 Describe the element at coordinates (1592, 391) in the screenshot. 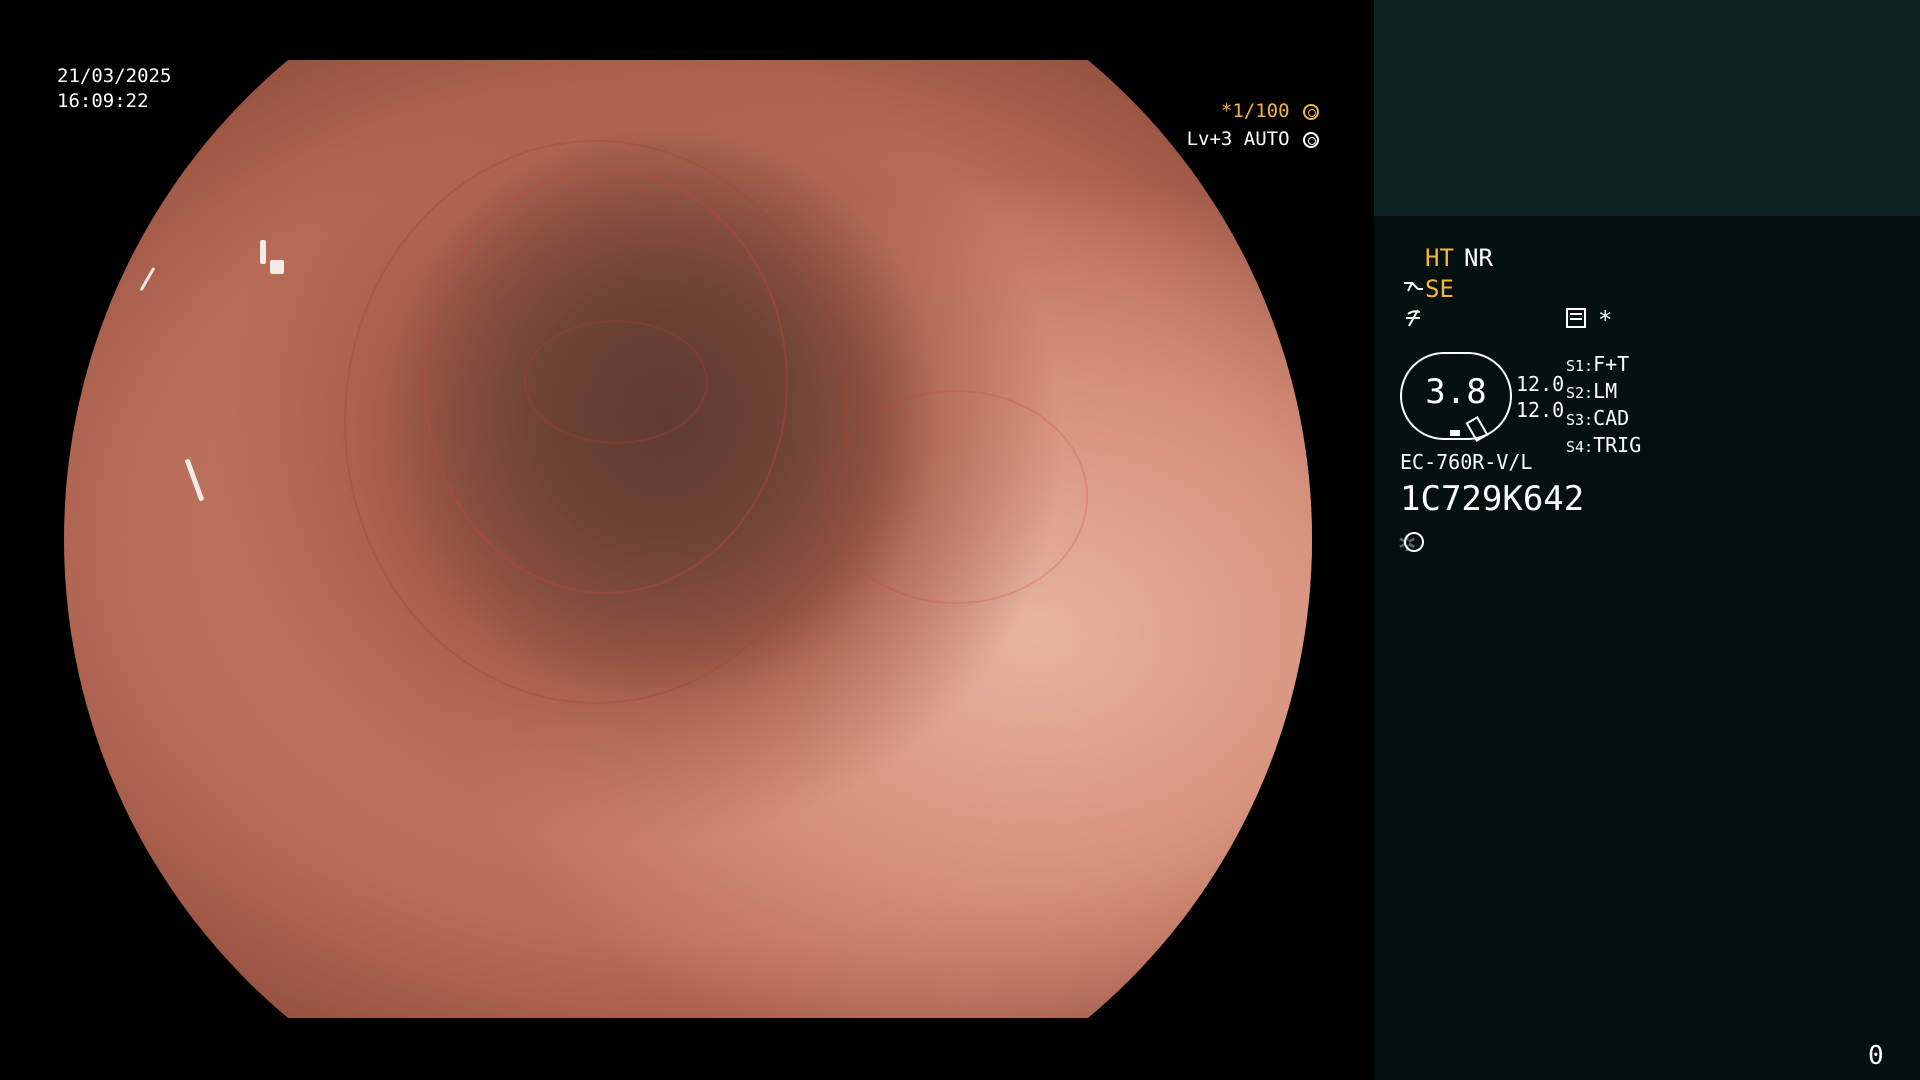

I see `switch-item: S2:LM` at that location.